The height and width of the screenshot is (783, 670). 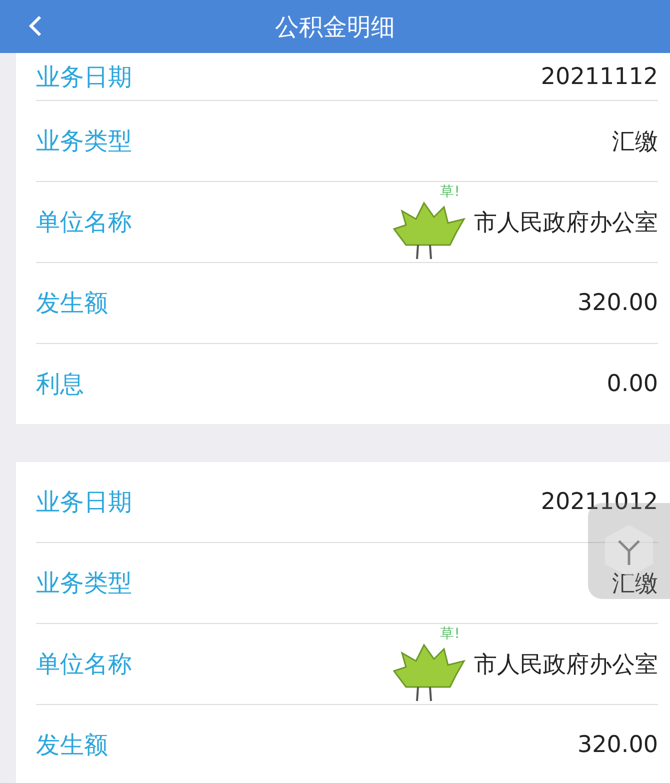 I want to click on field-label: 利息, so click(x=60, y=384).